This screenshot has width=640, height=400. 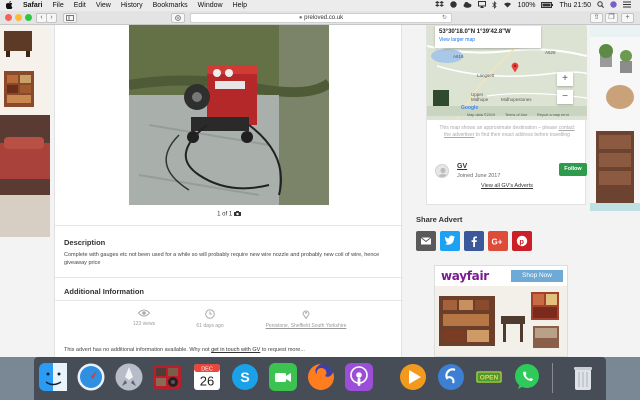 What do you see at coordinates (516, 99) in the screenshot?
I see `map-label-midhopestones: Midhopestones` at bounding box center [516, 99].